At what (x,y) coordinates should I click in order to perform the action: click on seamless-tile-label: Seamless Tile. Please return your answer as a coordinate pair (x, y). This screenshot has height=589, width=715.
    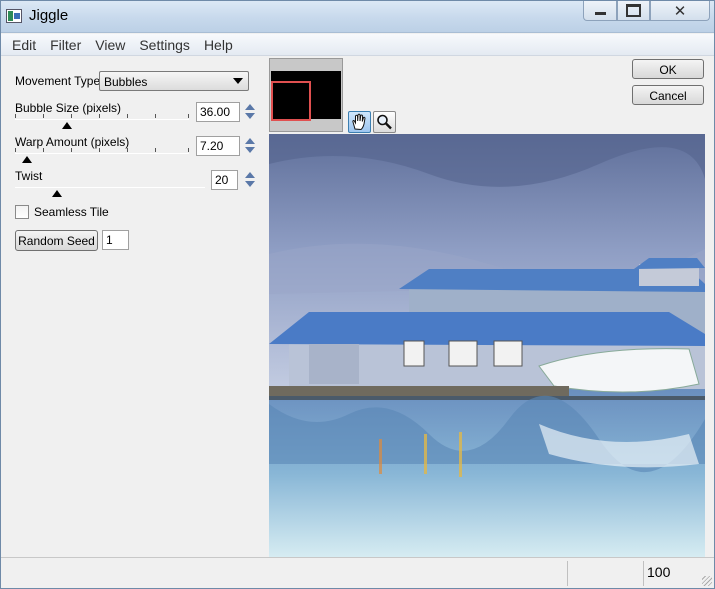
    Looking at the image, I should click on (71, 212).